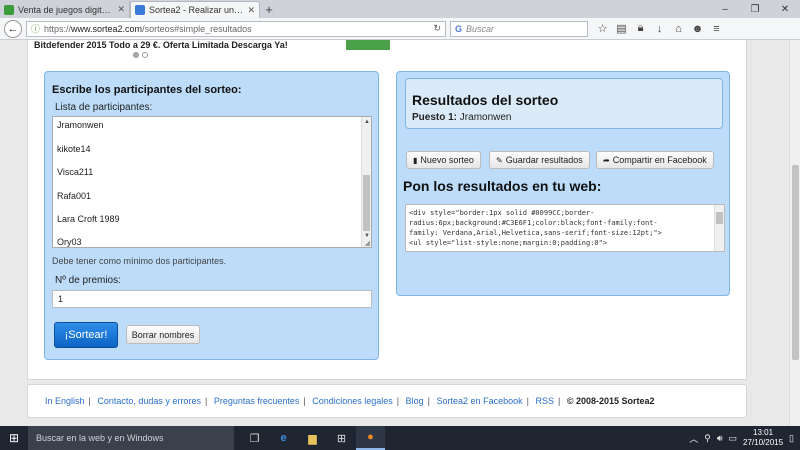  Describe the element at coordinates (435, 117) in the screenshot. I see `position-label: Puesto 1:` at that location.